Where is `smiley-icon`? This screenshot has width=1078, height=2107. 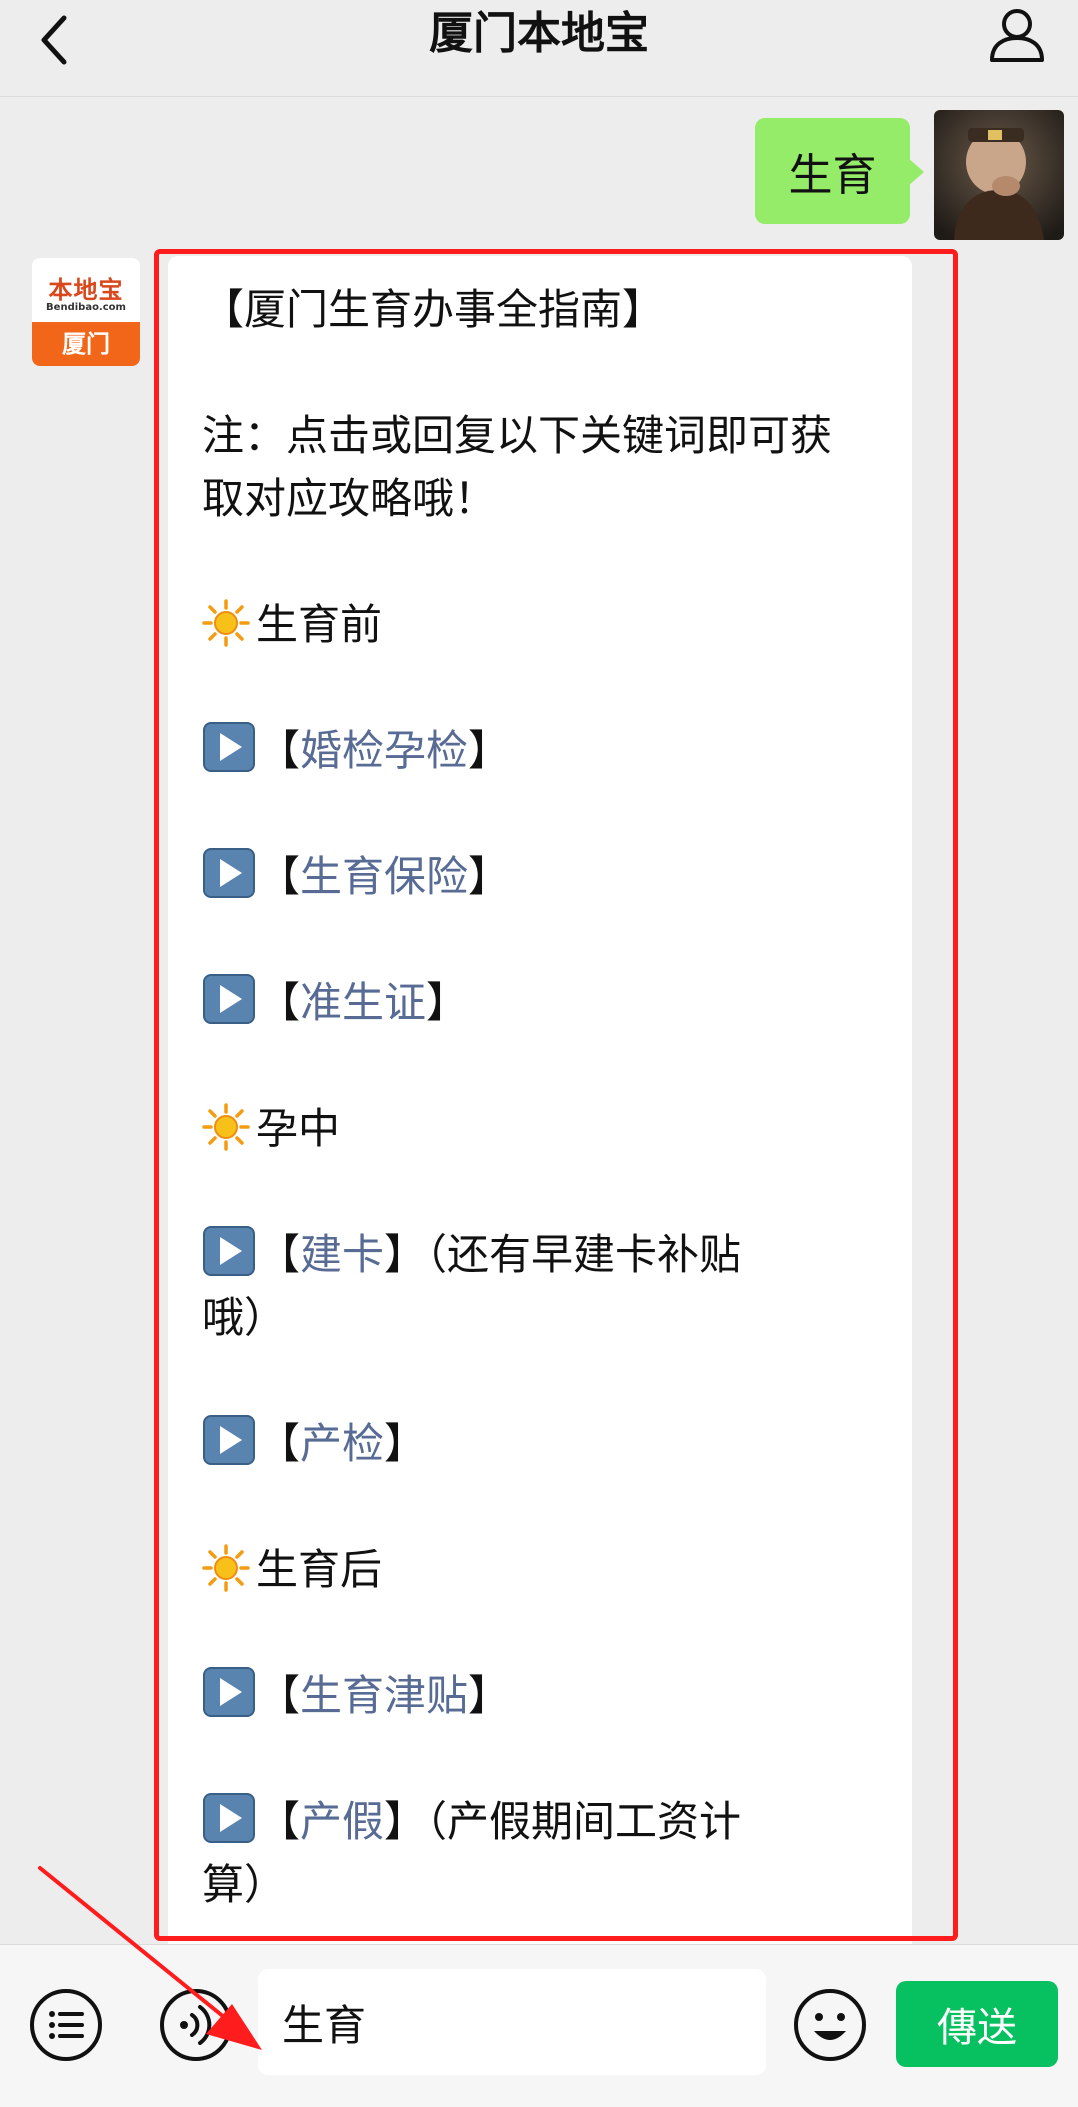
smiley-icon is located at coordinates (830, 2025).